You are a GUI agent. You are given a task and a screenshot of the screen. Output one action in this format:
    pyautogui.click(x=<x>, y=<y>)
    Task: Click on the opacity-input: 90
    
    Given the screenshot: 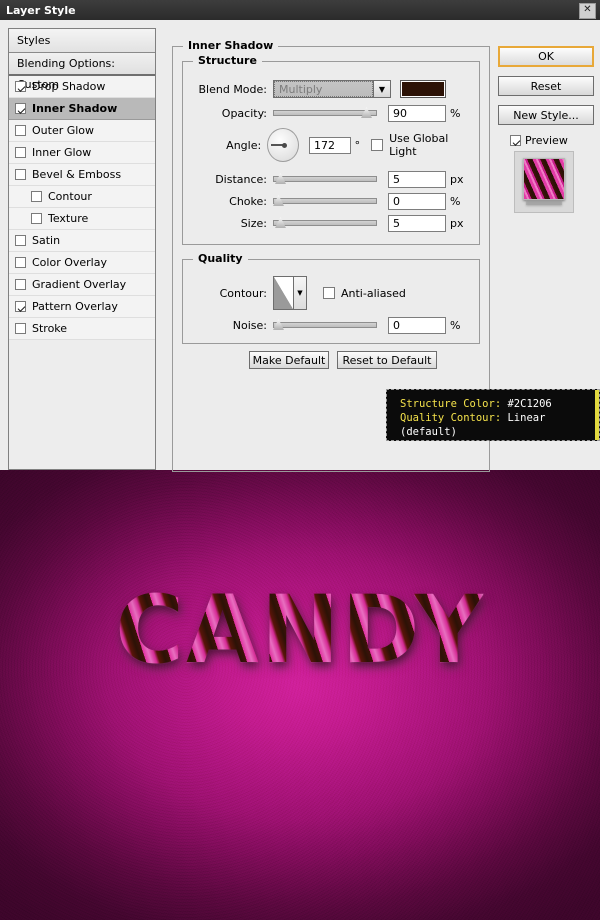 What is the action you would take?
    pyautogui.click(x=417, y=113)
    